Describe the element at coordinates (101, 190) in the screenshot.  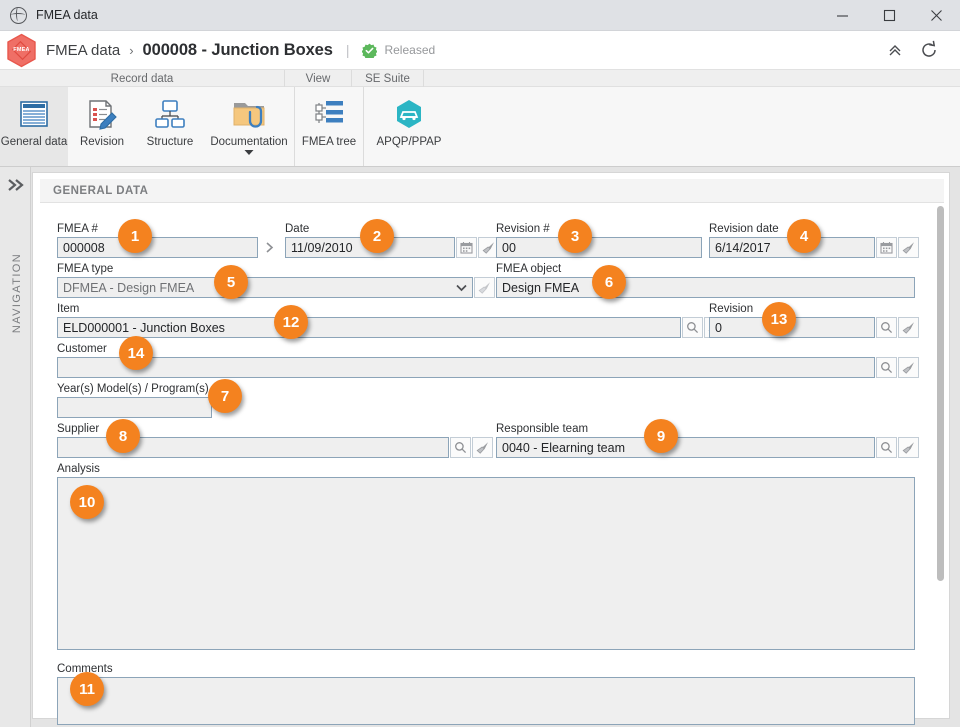
I see `panel-title: GENERAL DATA` at that location.